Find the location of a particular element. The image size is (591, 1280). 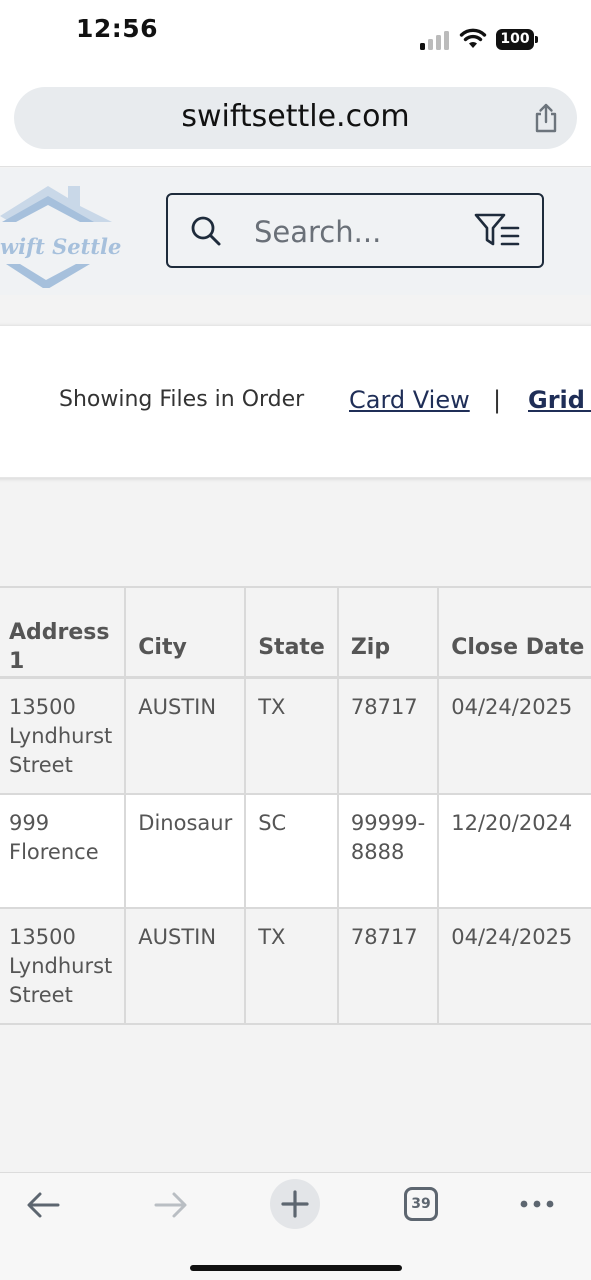

url-text: swiftsettle.com is located at coordinates (295, 116).